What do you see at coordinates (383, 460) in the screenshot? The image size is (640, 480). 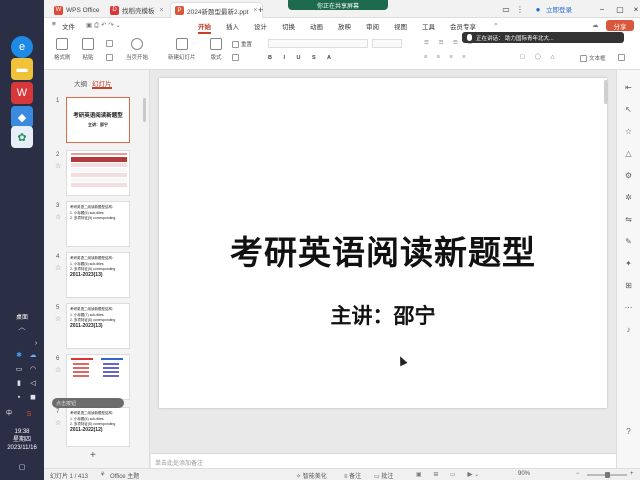 I see `notes-area: 单击此处添加备注` at bounding box center [383, 460].